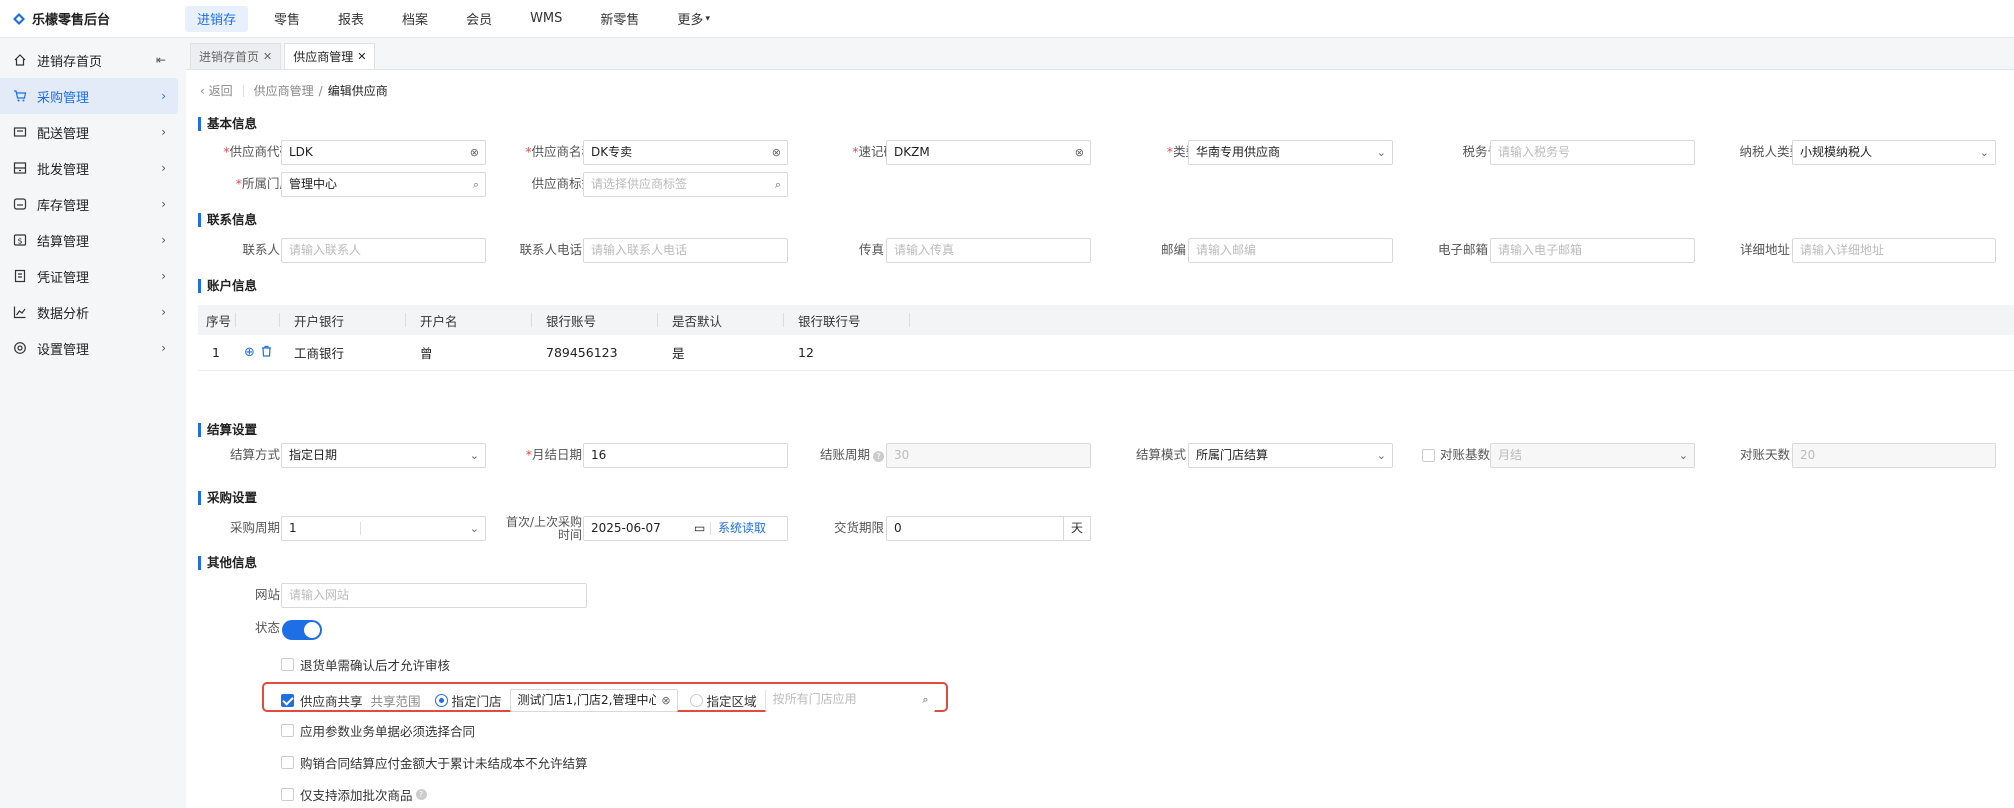 Image resolution: width=2014 pixels, height=808 pixels. I want to click on cell-bank: 工商银行, so click(343, 352).